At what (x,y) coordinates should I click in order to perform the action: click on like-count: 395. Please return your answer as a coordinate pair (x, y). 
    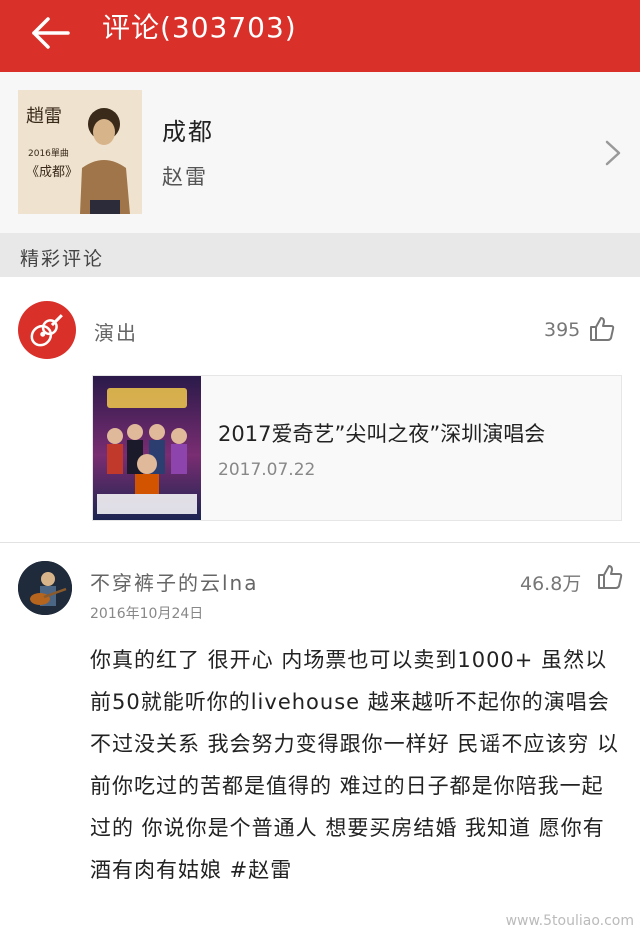
    Looking at the image, I should click on (562, 330).